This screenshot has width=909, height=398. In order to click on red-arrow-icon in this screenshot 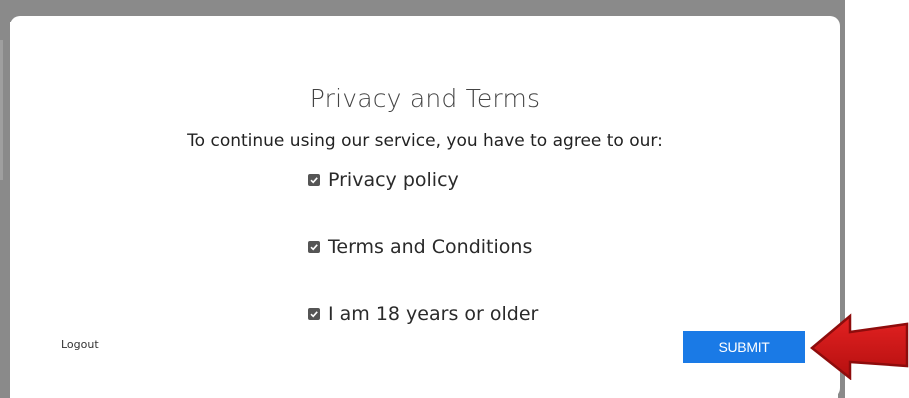, I will do `click(859, 346)`.